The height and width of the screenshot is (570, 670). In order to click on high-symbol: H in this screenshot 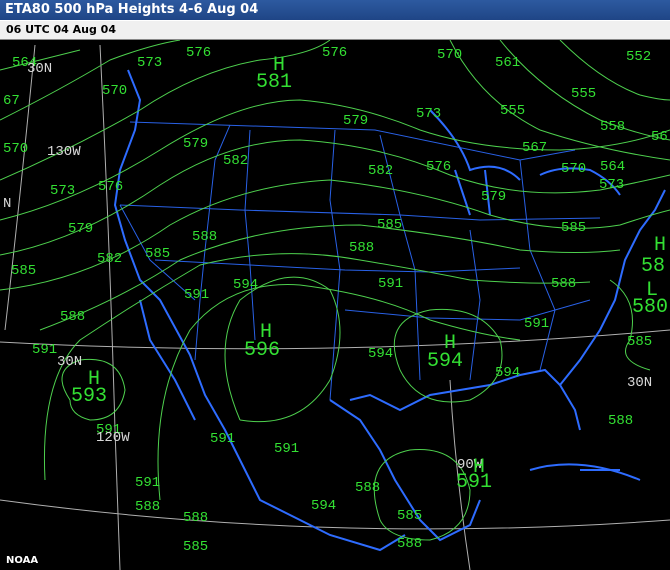, I will do `click(660, 245)`.